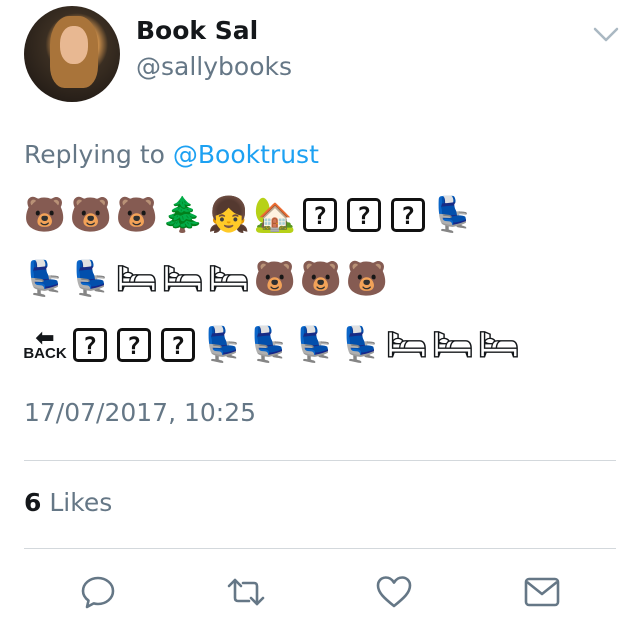 This screenshot has width=640, height=640. Describe the element at coordinates (246, 154) in the screenshot. I see `replying-mention-link: @Booktrust` at that location.